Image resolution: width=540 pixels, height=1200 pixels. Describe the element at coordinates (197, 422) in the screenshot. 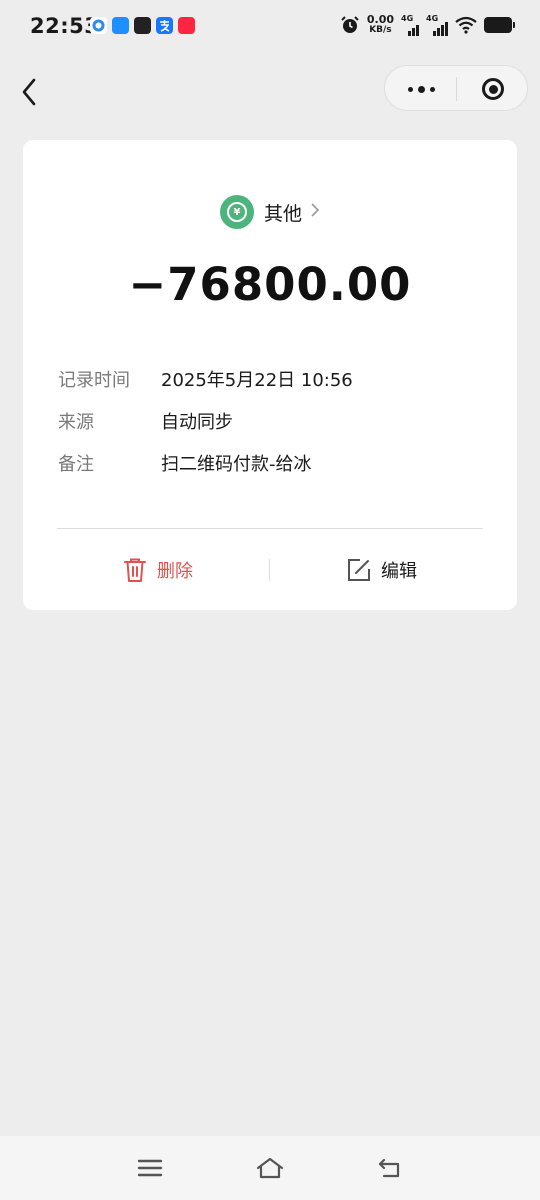

I see `detail-value: 自动同步` at that location.